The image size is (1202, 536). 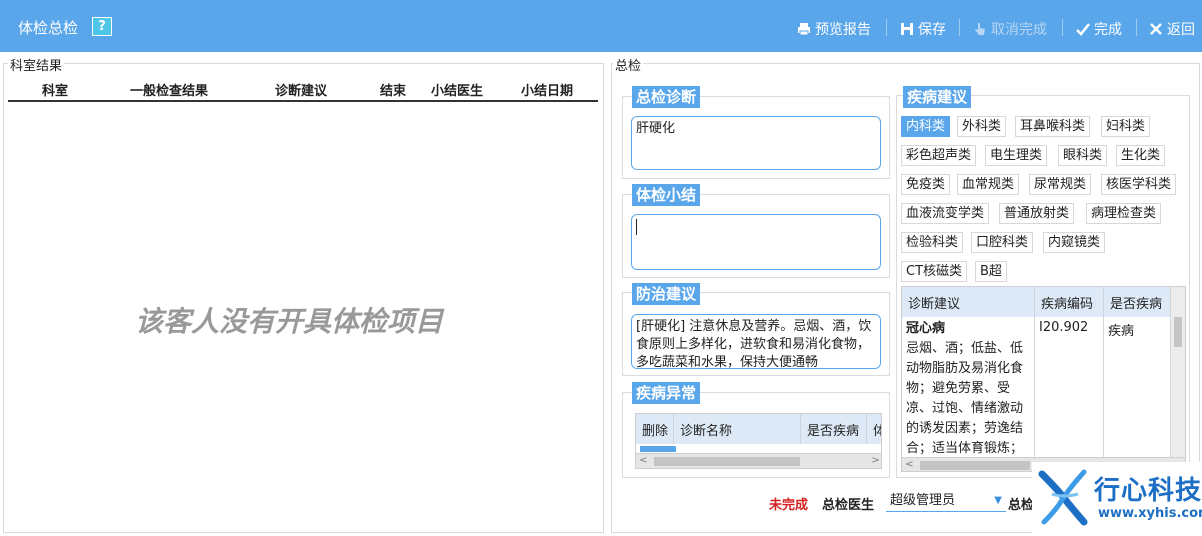 What do you see at coordinates (666, 195) in the screenshot?
I see `summary-label: 体检小结` at bounding box center [666, 195].